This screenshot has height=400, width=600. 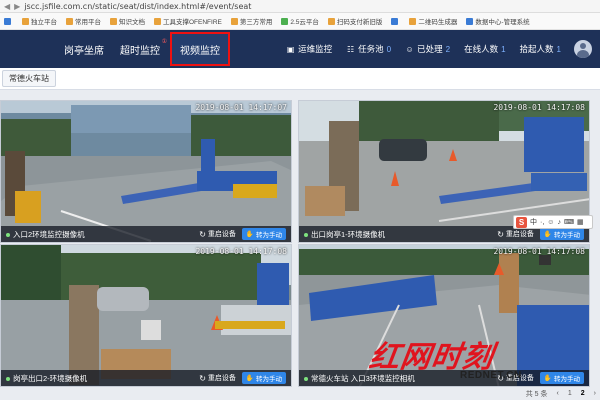 I want to click on bookmark-icon, so click(x=7, y=21).